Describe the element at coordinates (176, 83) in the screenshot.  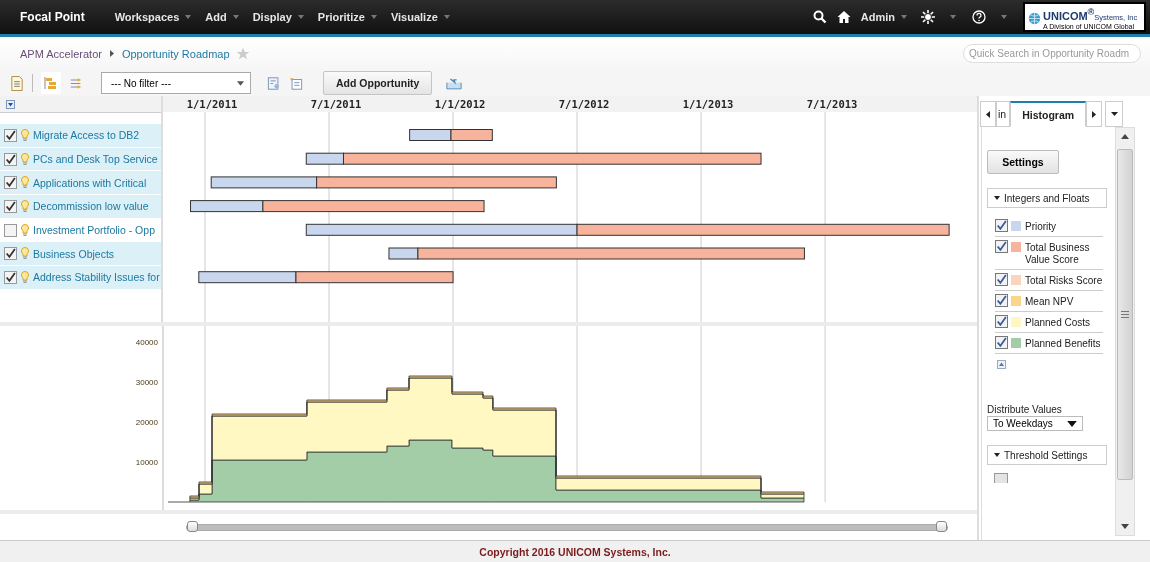
I see `filter-dropdown: --- No filter ---` at that location.